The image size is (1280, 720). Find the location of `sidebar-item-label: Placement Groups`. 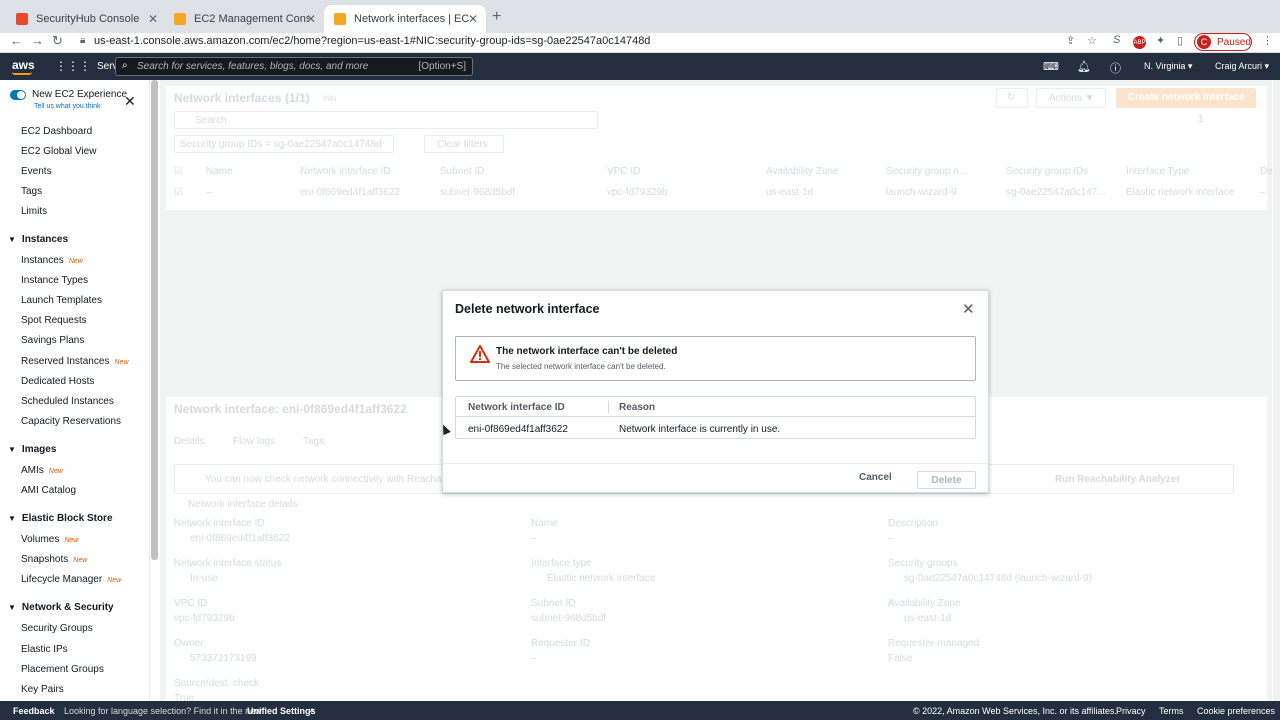

sidebar-item-label: Placement Groups is located at coordinates (62, 669).